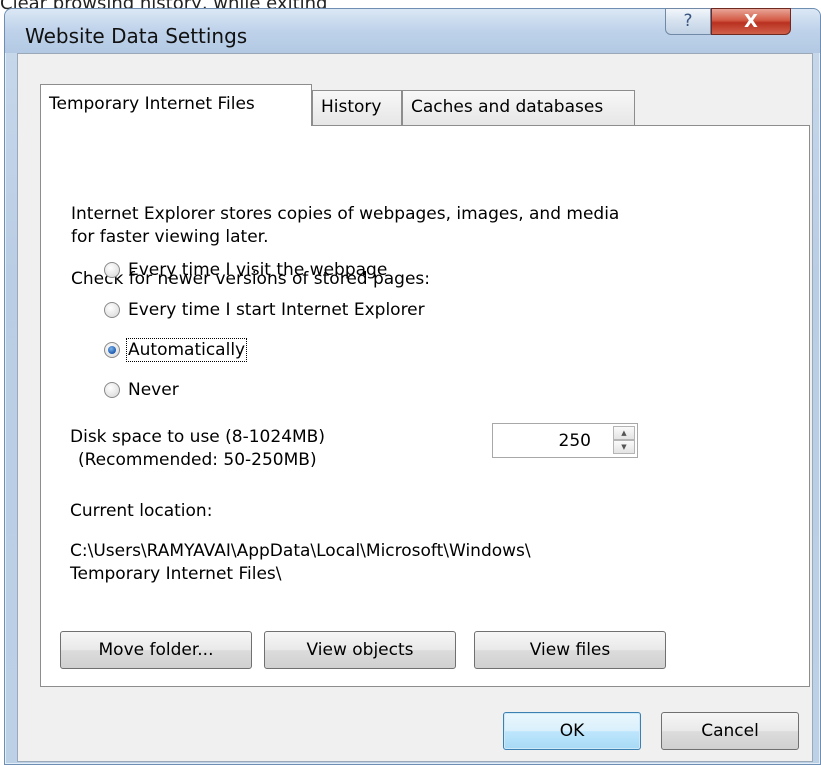 The width and height of the screenshot is (821, 765). What do you see at coordinates (572, 731) in the screenshot?
I see `ok-button: OK` at bounding box center [572, 731].